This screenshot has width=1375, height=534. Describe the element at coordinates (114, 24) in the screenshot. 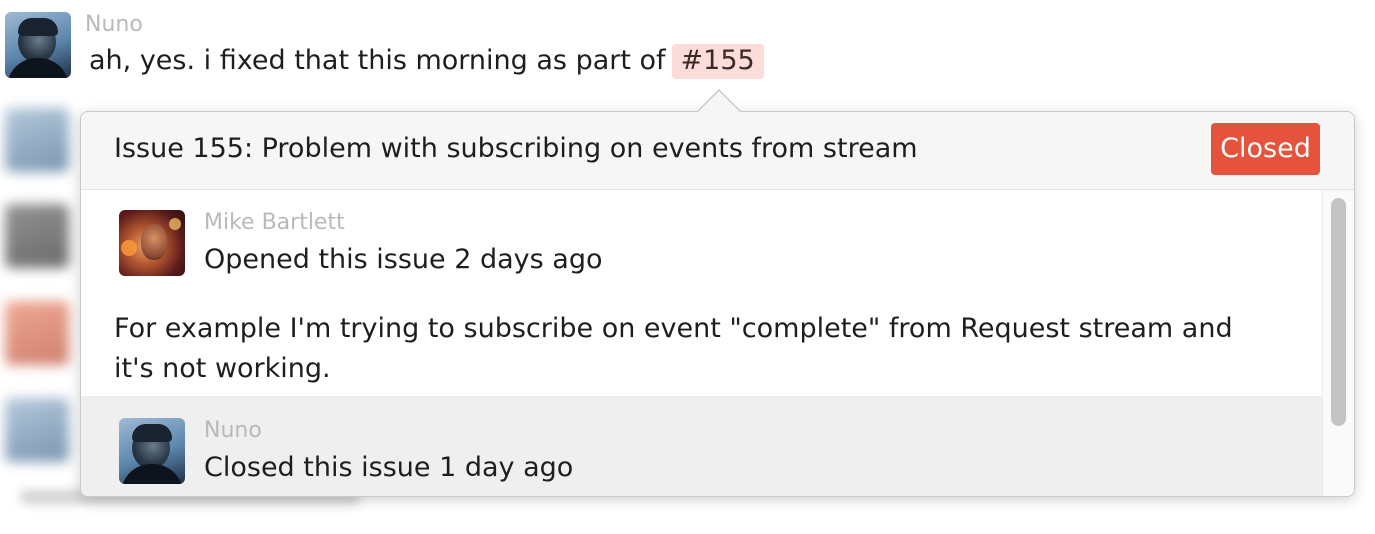

I see `message-author: Nuno` at that location.